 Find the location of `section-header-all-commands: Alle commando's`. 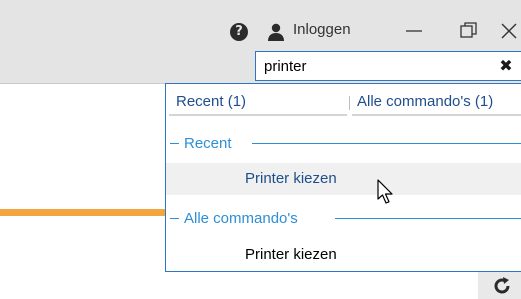

section-header-all-commands: Alle commando's is located at coordinates (343, 219).